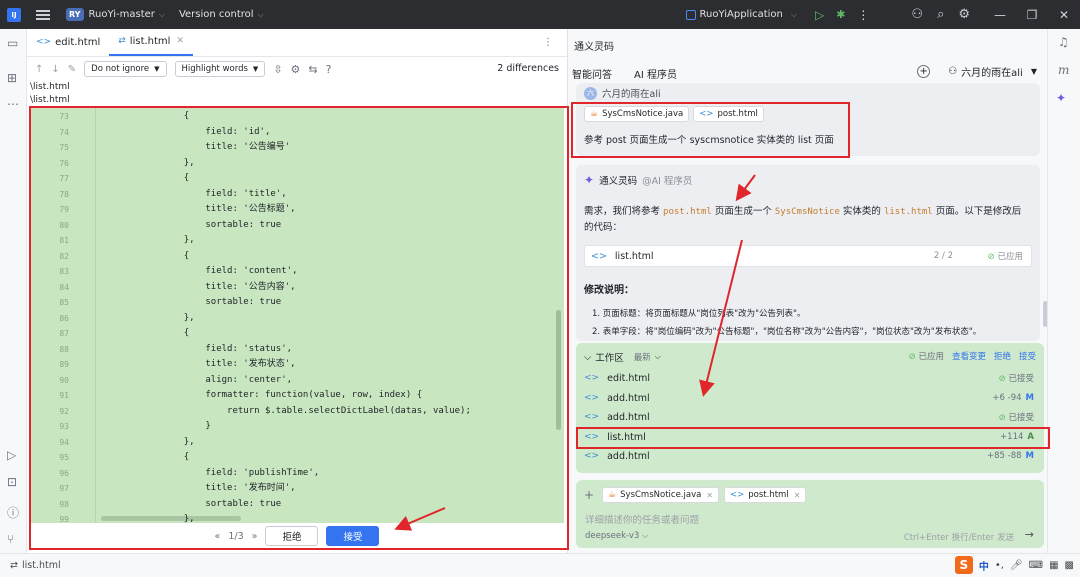  What do you see at coordinates (999, 565) in the screenshot?
I see `punctuation-icon: •,` at bounding box center [999, 565].